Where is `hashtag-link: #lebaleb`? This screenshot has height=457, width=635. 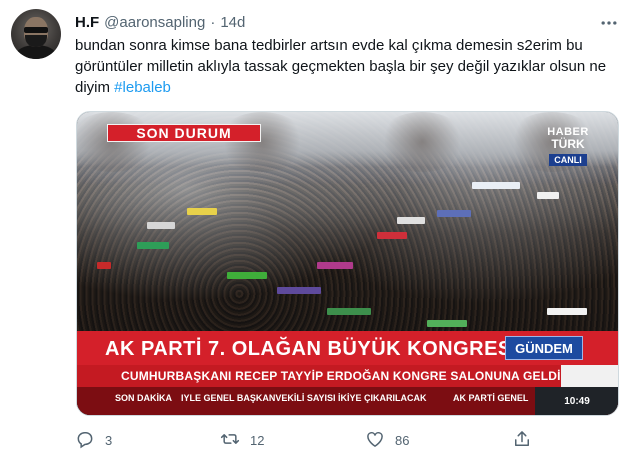 hashtag-link: #lebaleb is located at coordinates (142, 87).